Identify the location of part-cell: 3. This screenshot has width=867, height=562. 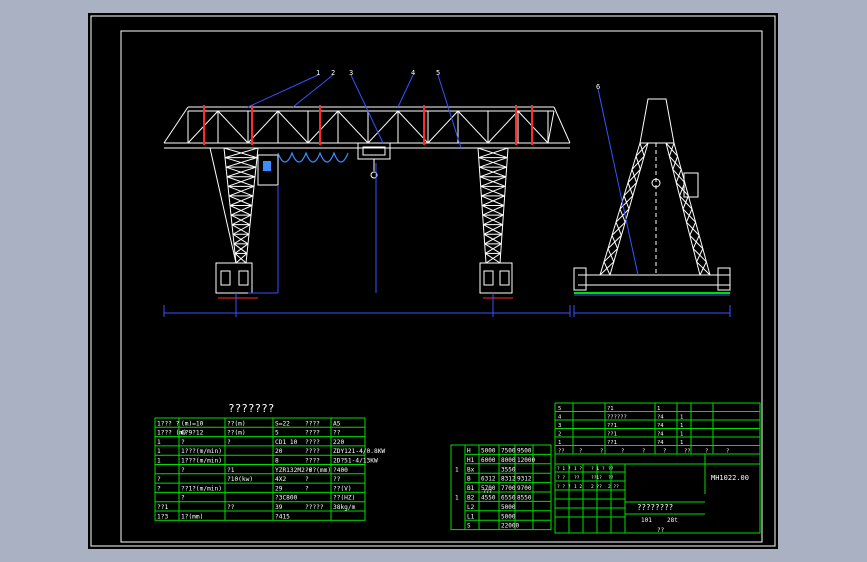
(559, 426).